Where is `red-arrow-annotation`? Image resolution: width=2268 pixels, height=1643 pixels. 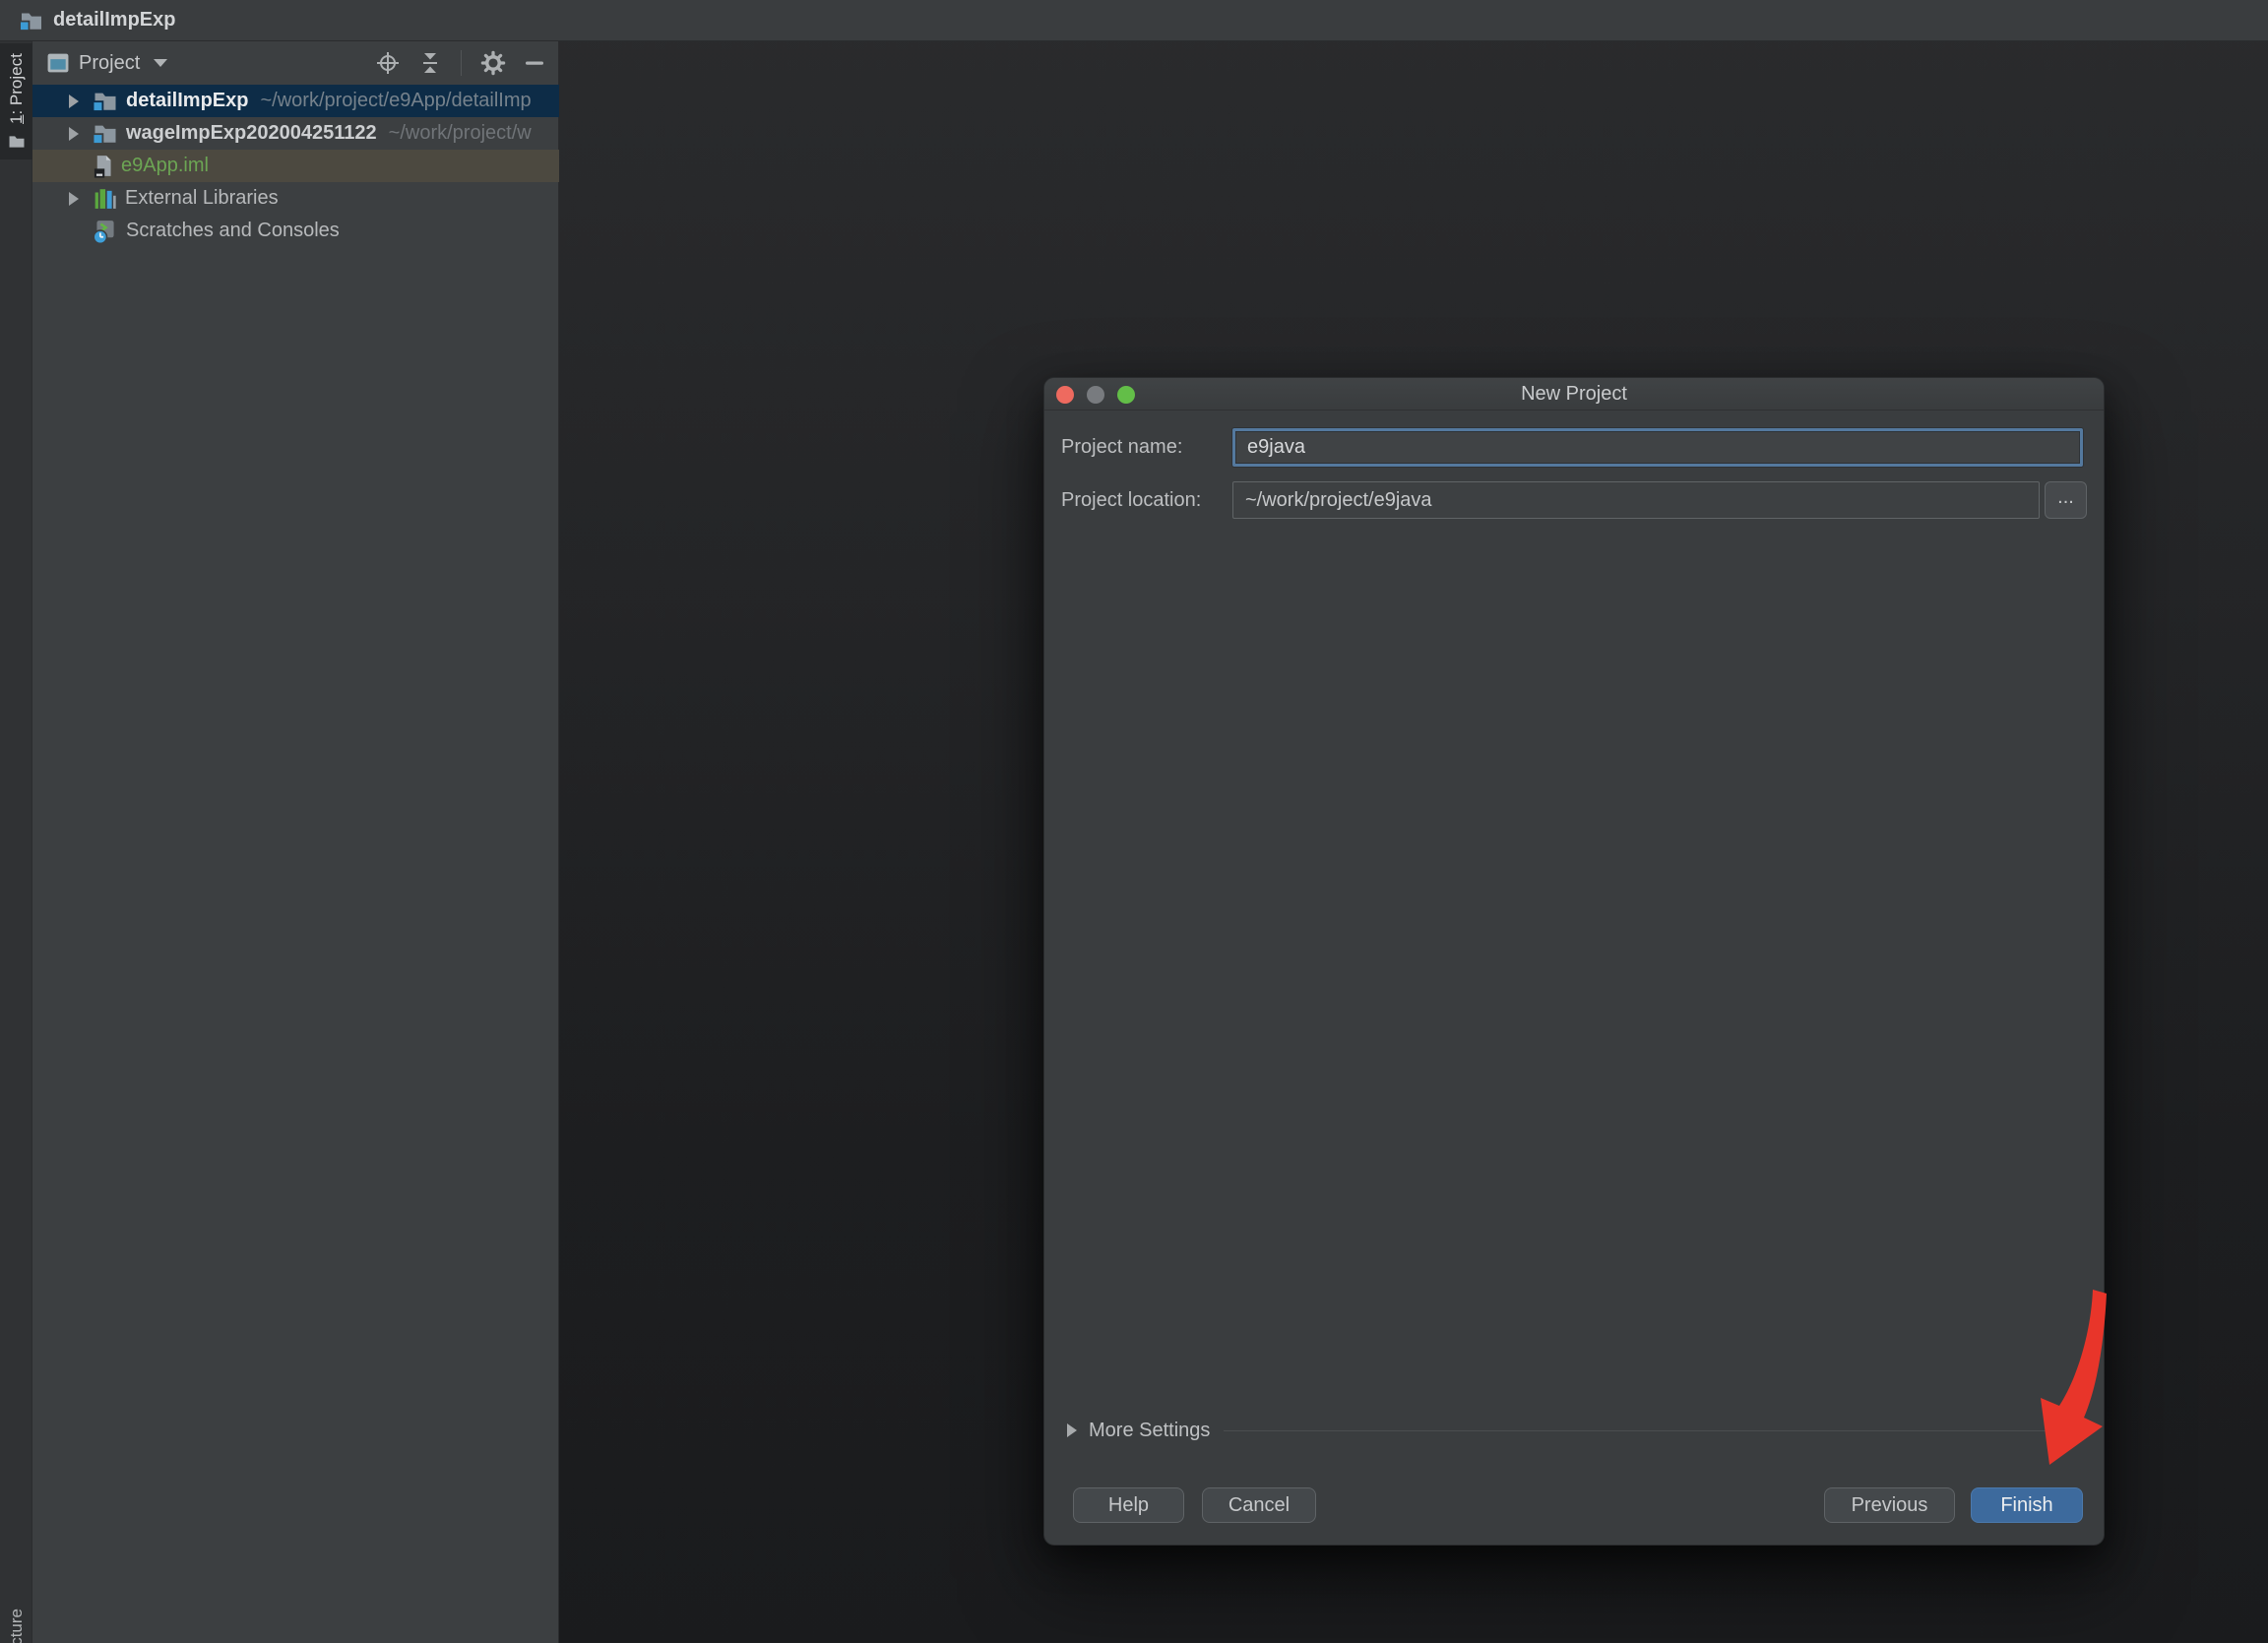 red-arrow-annotation is located at coordinates (2074, 1377).